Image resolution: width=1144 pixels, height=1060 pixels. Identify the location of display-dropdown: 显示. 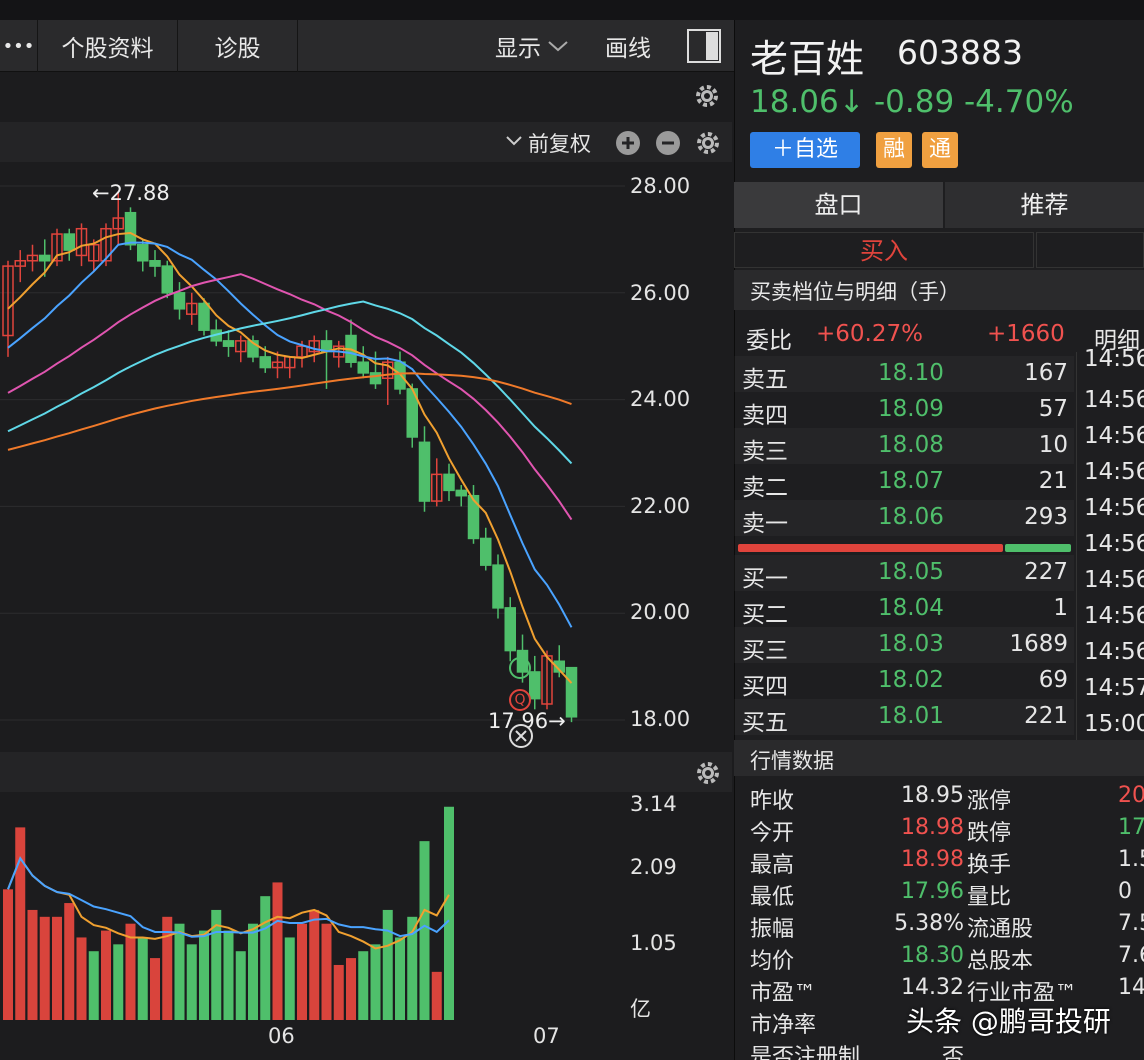
(532, 46).